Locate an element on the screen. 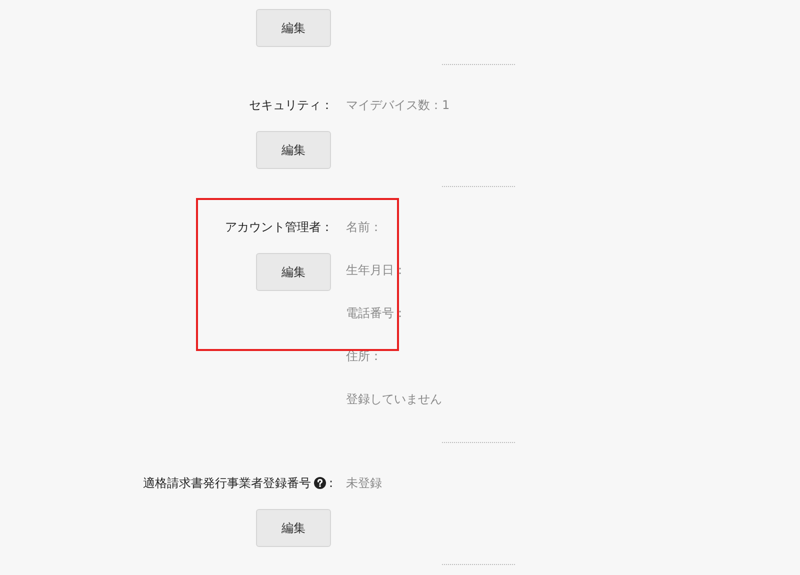  field-label: セキュリティ： is located at coordinates (291, 105).